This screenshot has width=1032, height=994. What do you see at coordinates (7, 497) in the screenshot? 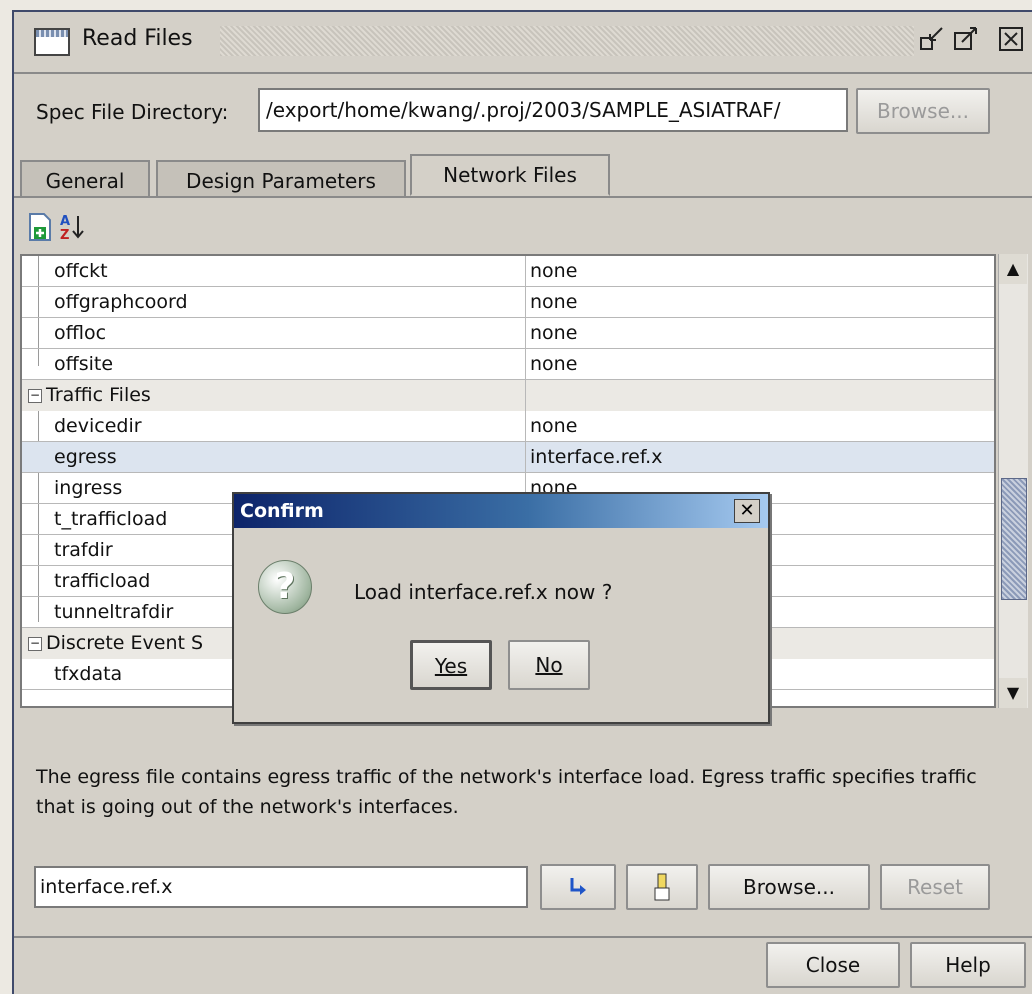
I see `window-left-border` at bounding box center [7, 497].